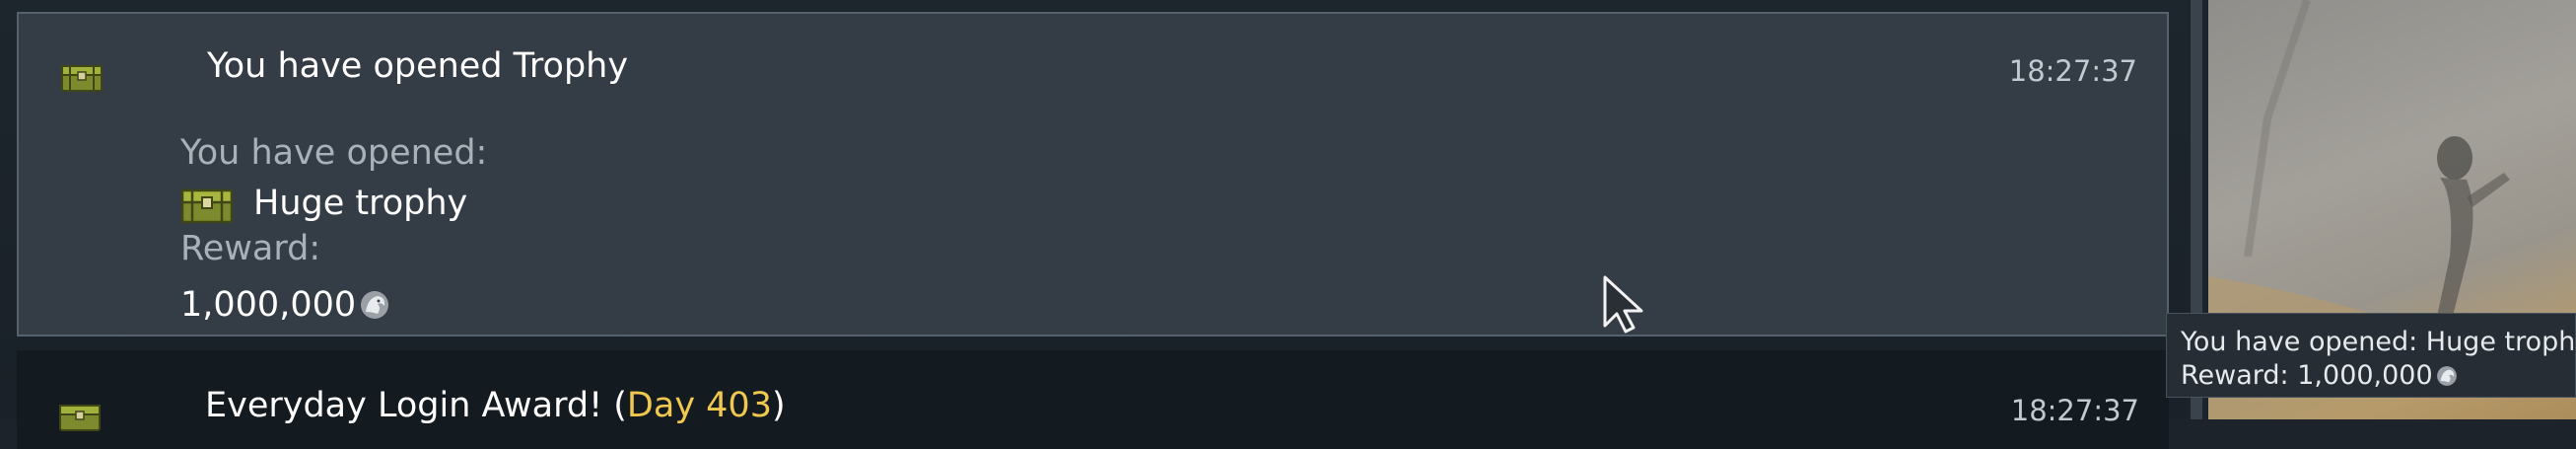  I want to click on notification-title: Everyday Login Award! (Day 403), so click(496, 405).